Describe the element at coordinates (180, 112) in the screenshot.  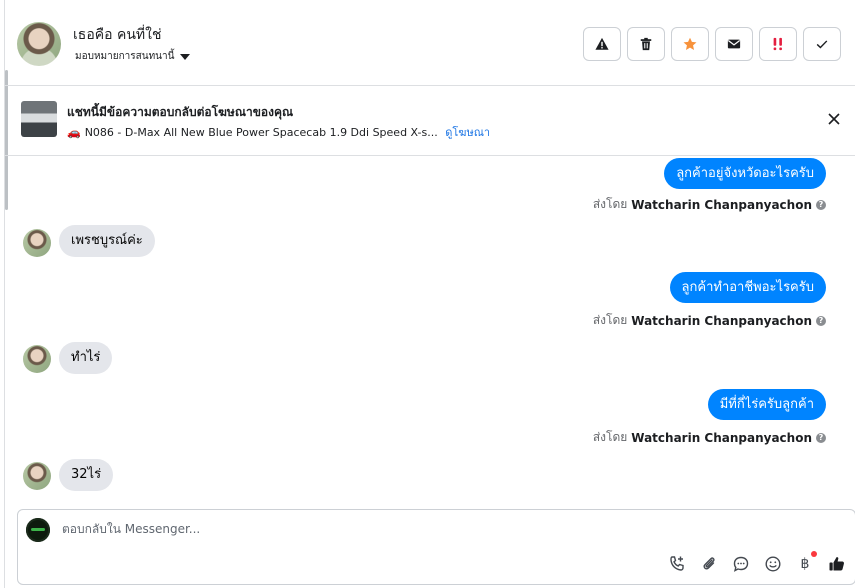
I see `ad-banner-title: แชทนี้มีข้อความตอบกลับต่อโฆษณาของคุณ` at that location.